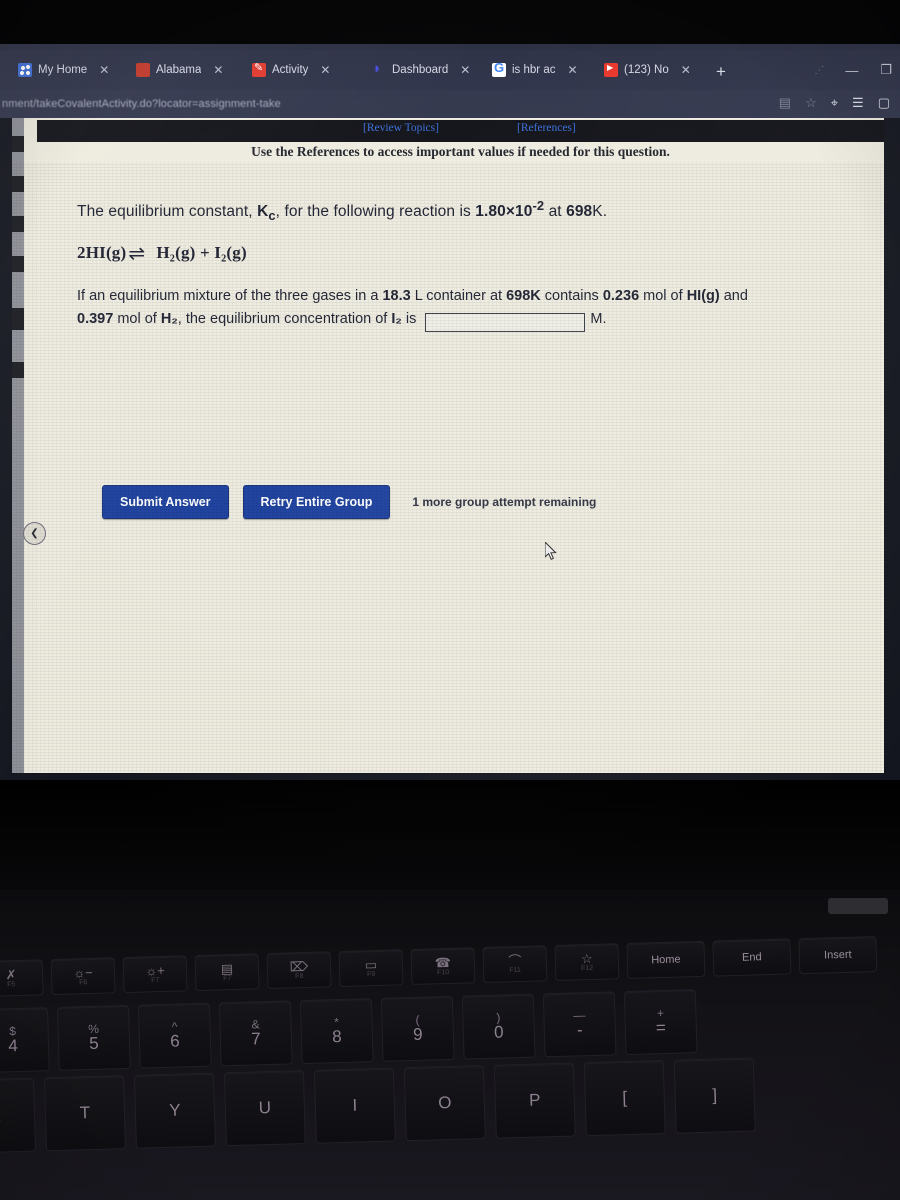  Describe the element at coordinates (255, 1033) in the screenshot. I see `key-7: & 7` at that location.